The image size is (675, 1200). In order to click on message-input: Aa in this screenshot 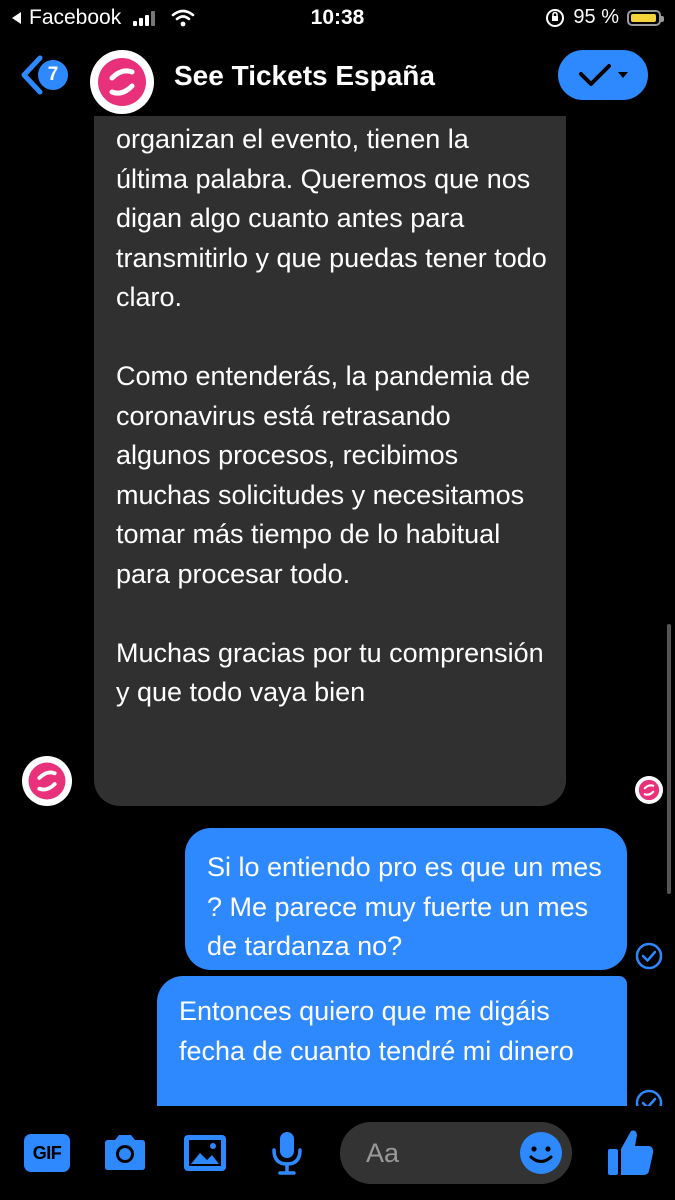, I will do `click(456, 1153)`.